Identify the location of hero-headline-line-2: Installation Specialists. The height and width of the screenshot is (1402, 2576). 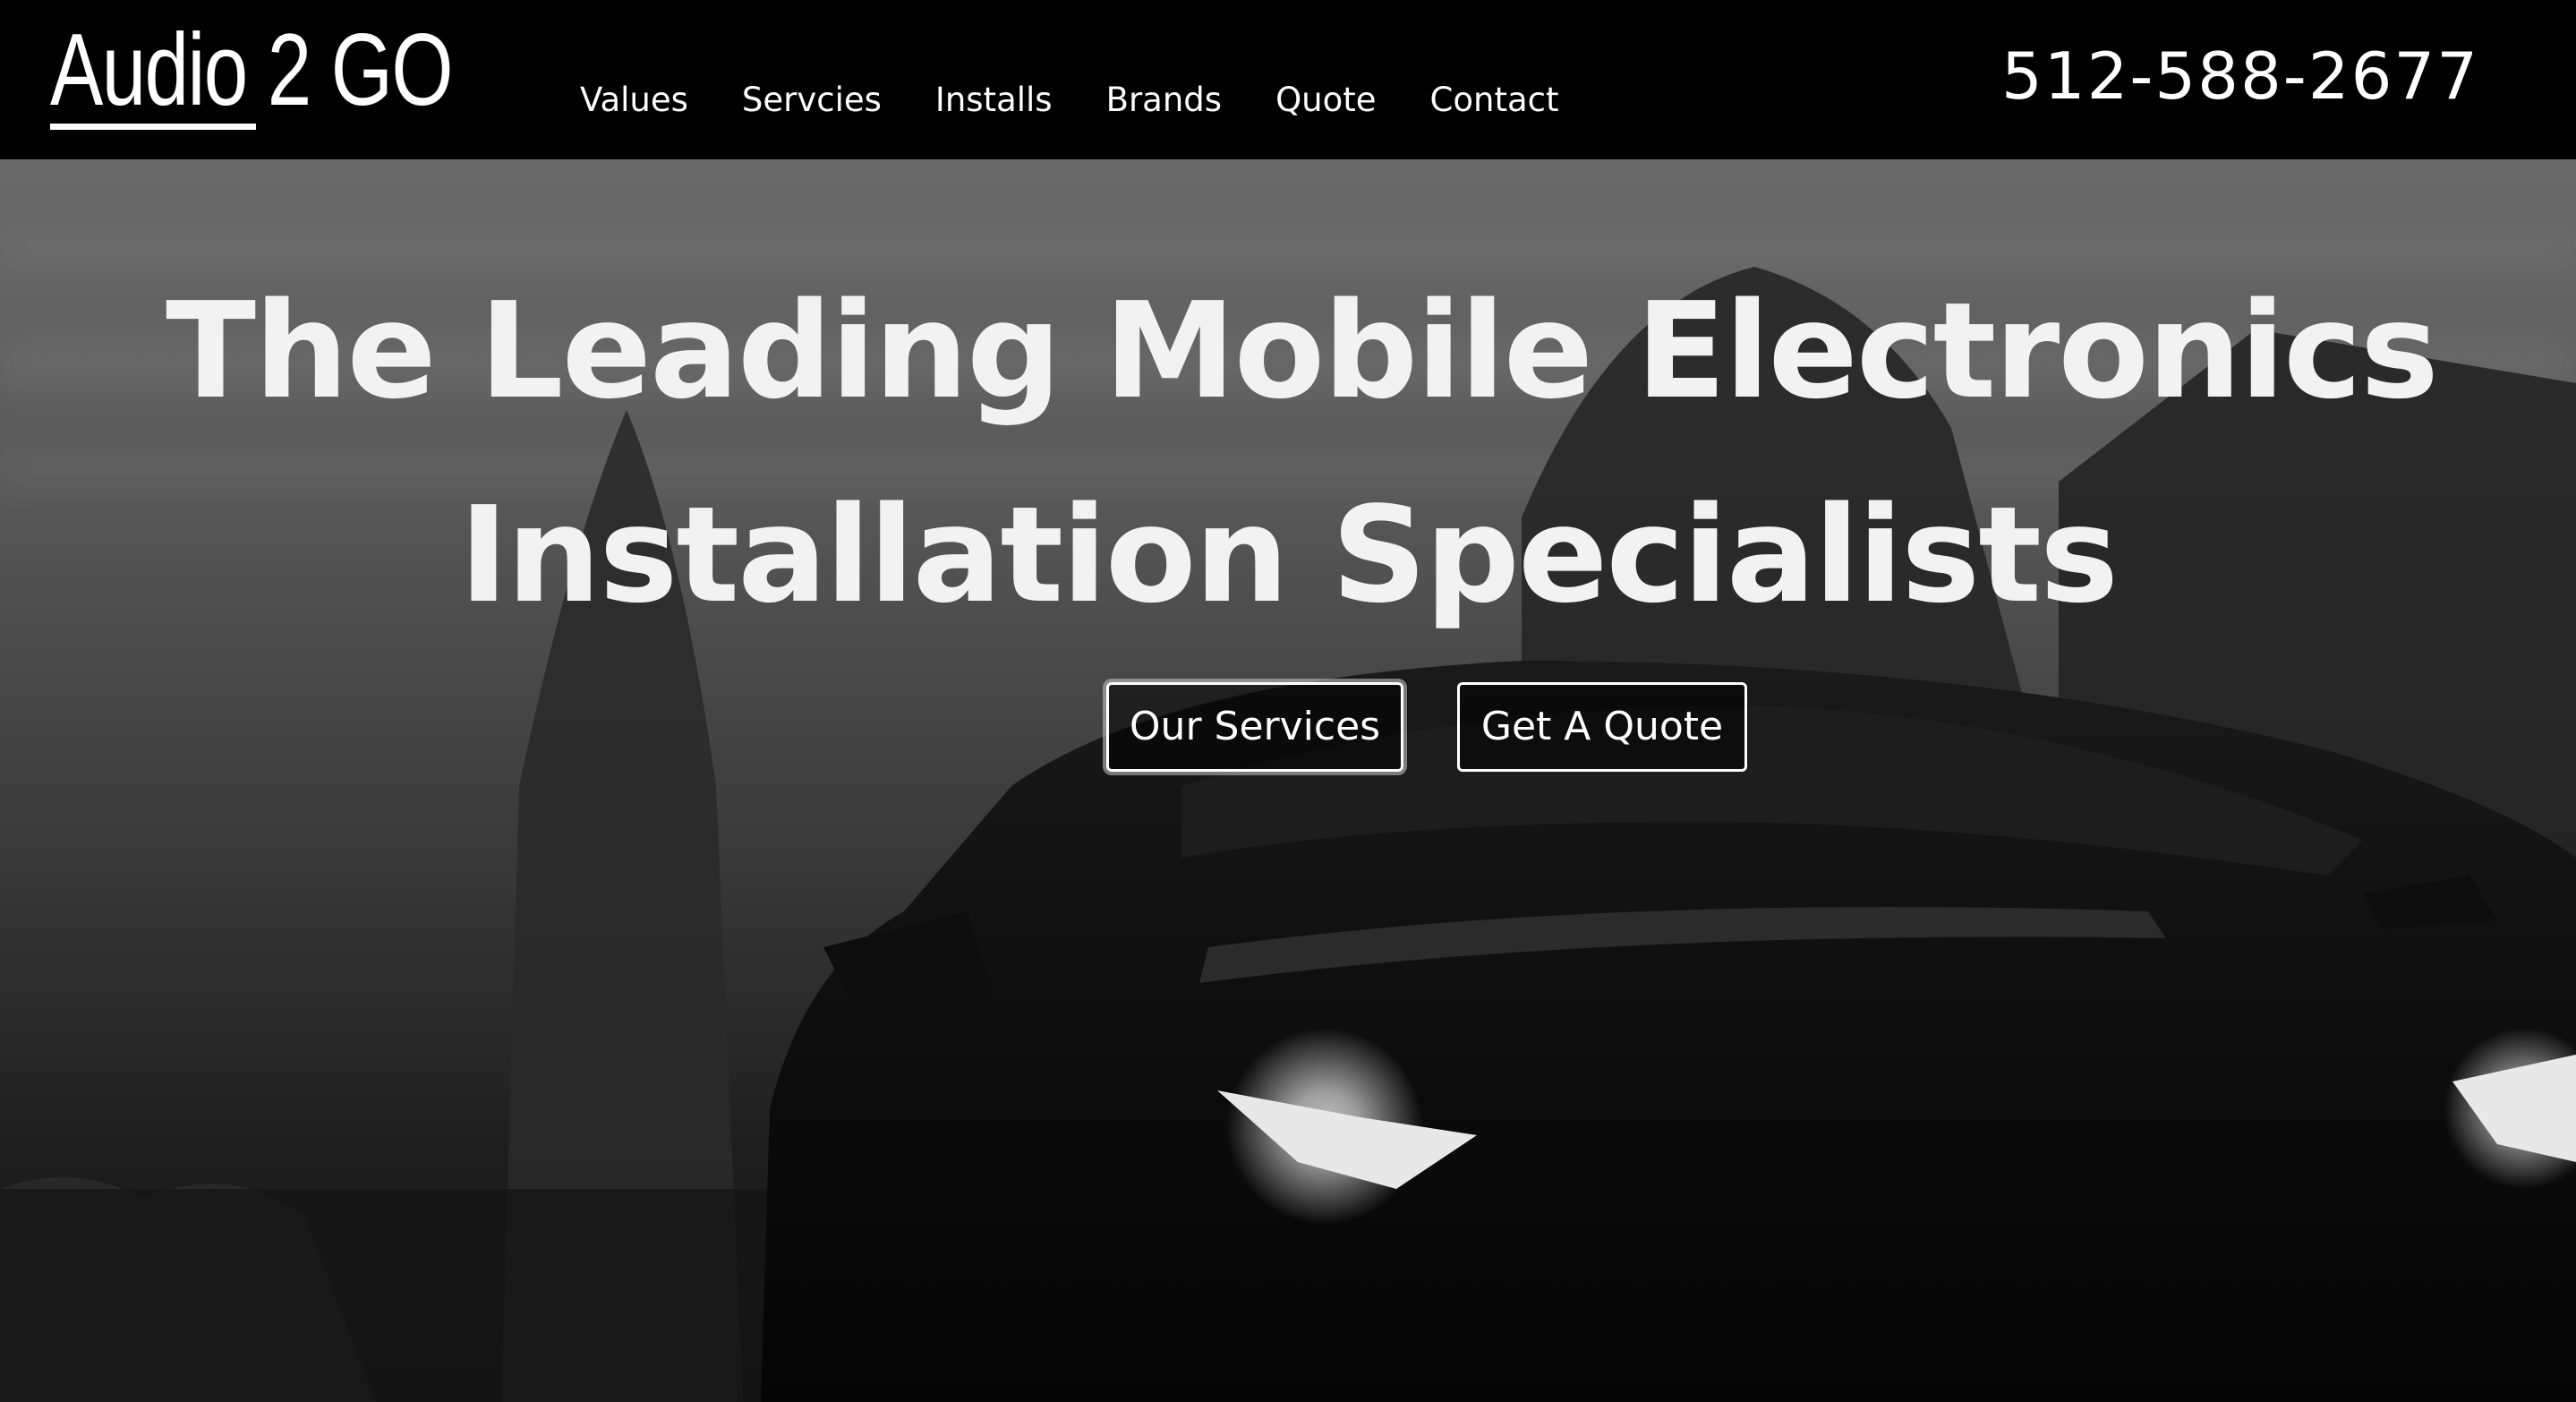
(1288, 555).